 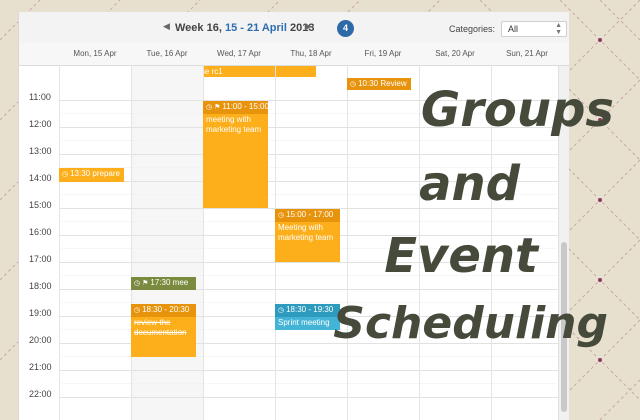 I want to click on event-prepare-mon: ◷ 13:30 prepare, so click(x=91, y=175).